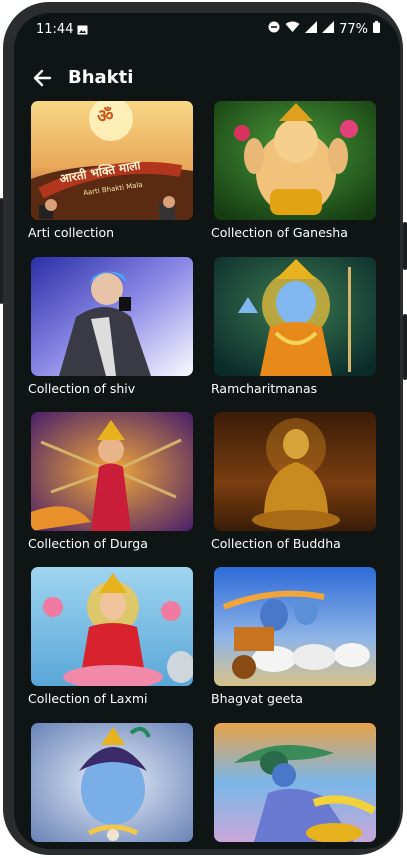  Describe the element at coordinates (264, 388) in the screenshot. I see `collection-label: Ramcharitmanas` at that location.